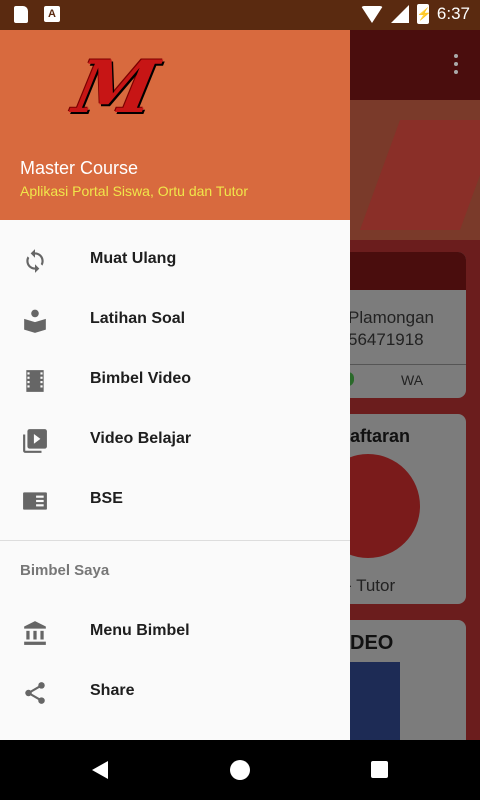  I want to click on registration-subtitle: - Tutor, so click(371, 585).